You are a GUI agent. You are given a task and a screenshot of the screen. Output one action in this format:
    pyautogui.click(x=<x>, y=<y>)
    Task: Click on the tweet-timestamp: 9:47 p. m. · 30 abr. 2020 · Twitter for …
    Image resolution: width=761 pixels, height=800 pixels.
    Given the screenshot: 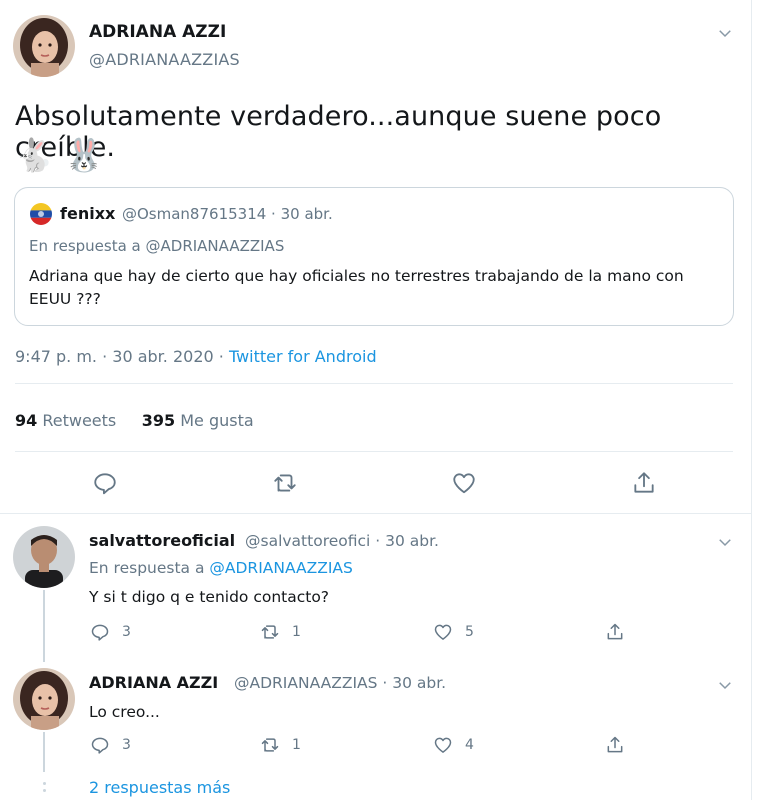 What is the action you would take?
    pyautogui.click(x=196, y=356)
    